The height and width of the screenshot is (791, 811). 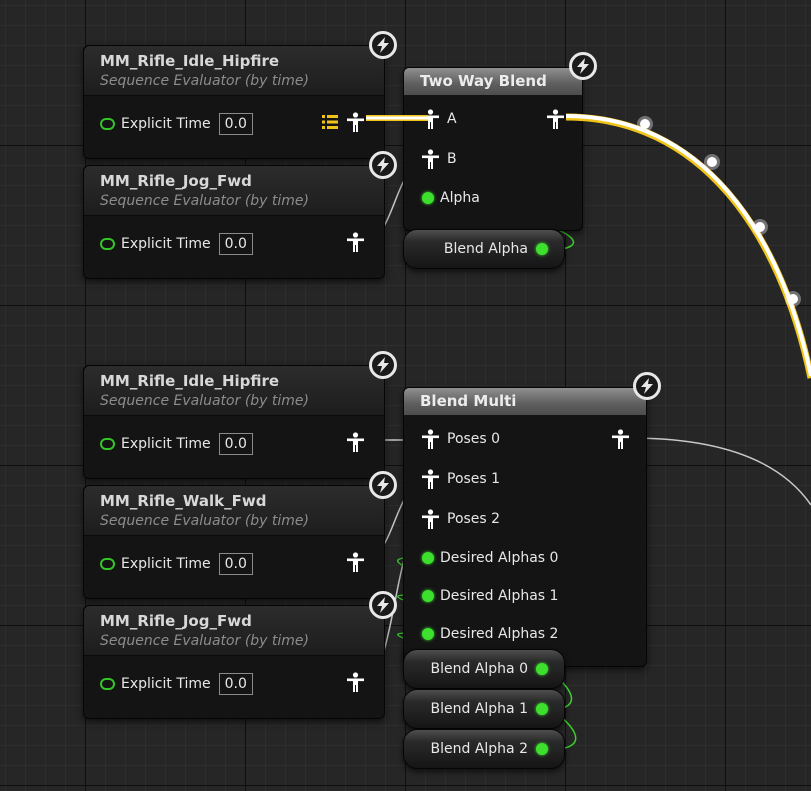 What do you see at coordinates (479, 669) in the screenshot?
I see `variable-label: Blend Alpha 0` at bounding box center [479, 669].